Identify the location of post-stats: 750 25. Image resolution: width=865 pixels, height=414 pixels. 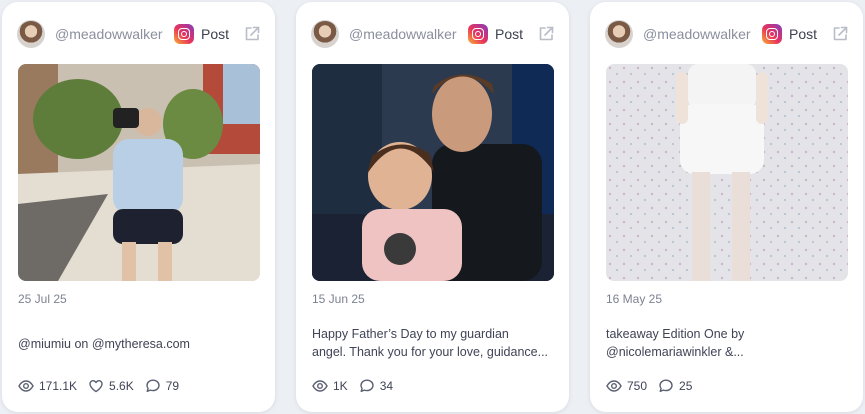
(654, 386).